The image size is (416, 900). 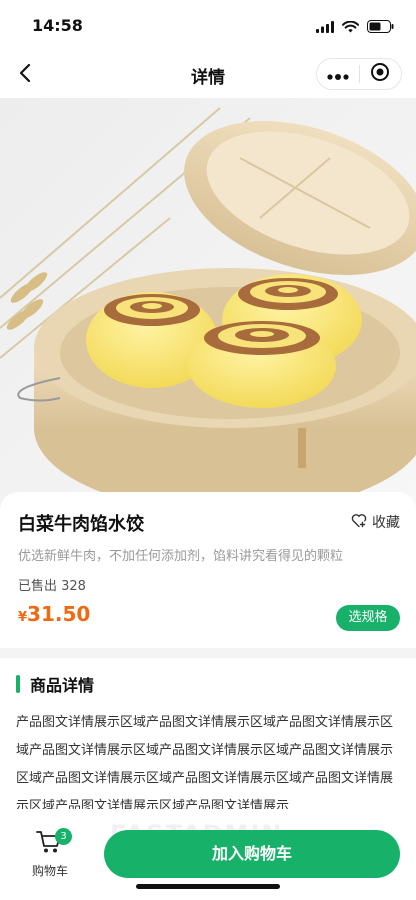 I want to click on favorite-label: 收藏, so click(x=386, y=523).